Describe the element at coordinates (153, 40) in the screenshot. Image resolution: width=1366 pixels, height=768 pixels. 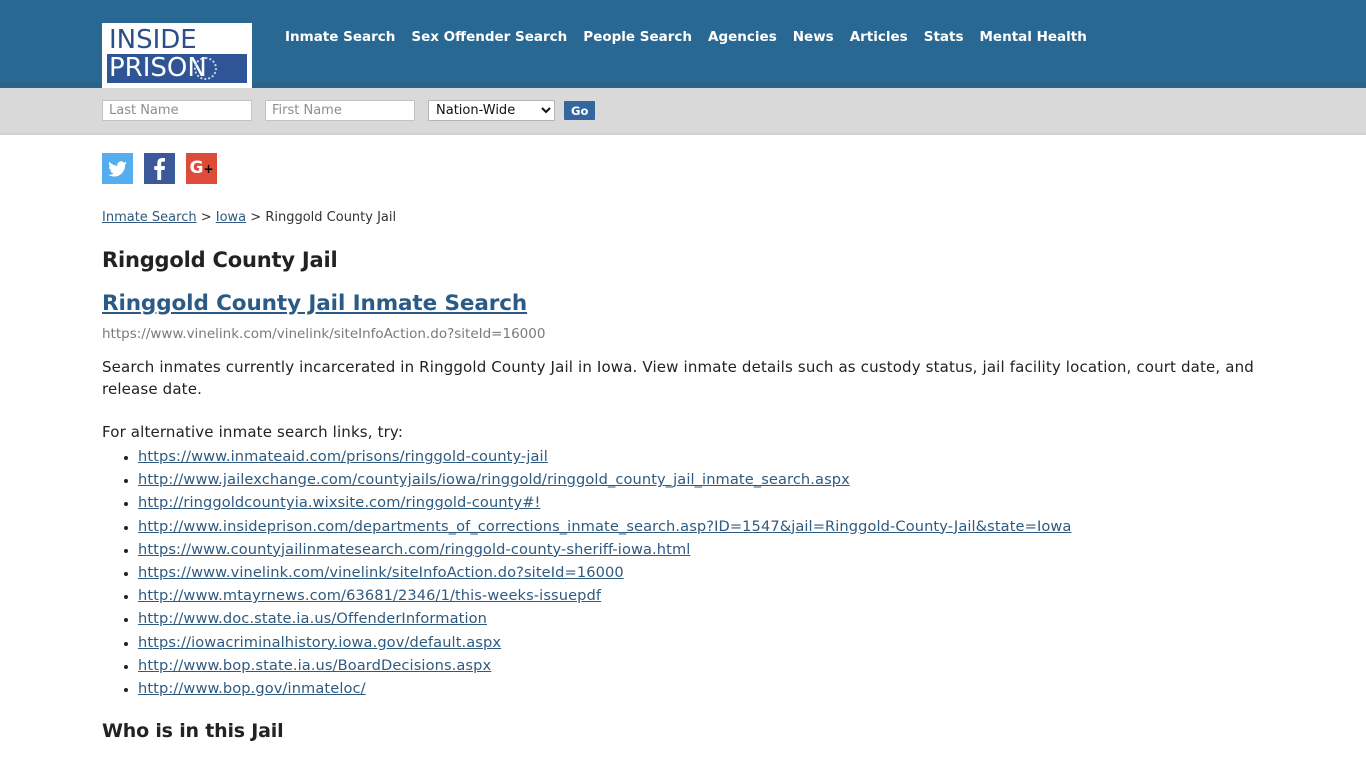
I see `logo-text-inside: INSIDE` at that location.